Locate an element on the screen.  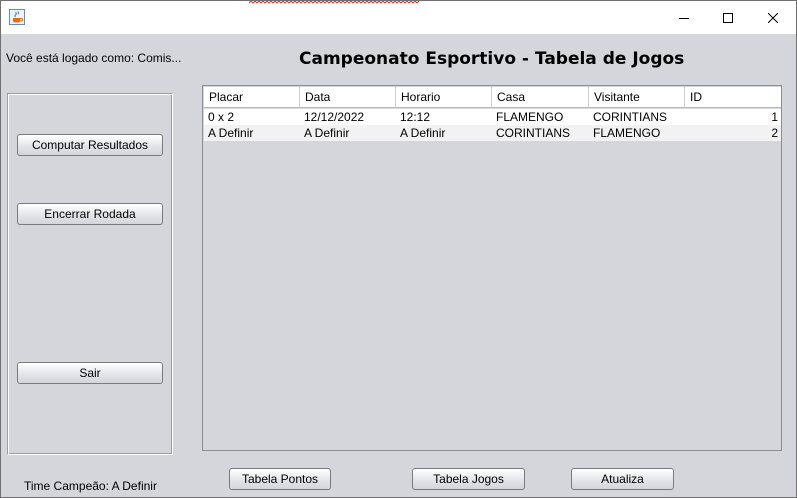
cell-data: 12/12/2022 is located at coordinates (334, 117).